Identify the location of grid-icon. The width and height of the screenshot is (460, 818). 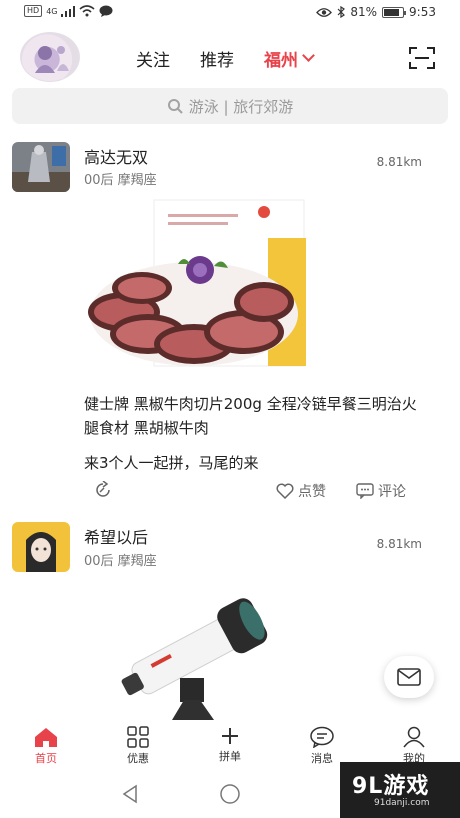
(138, 737).